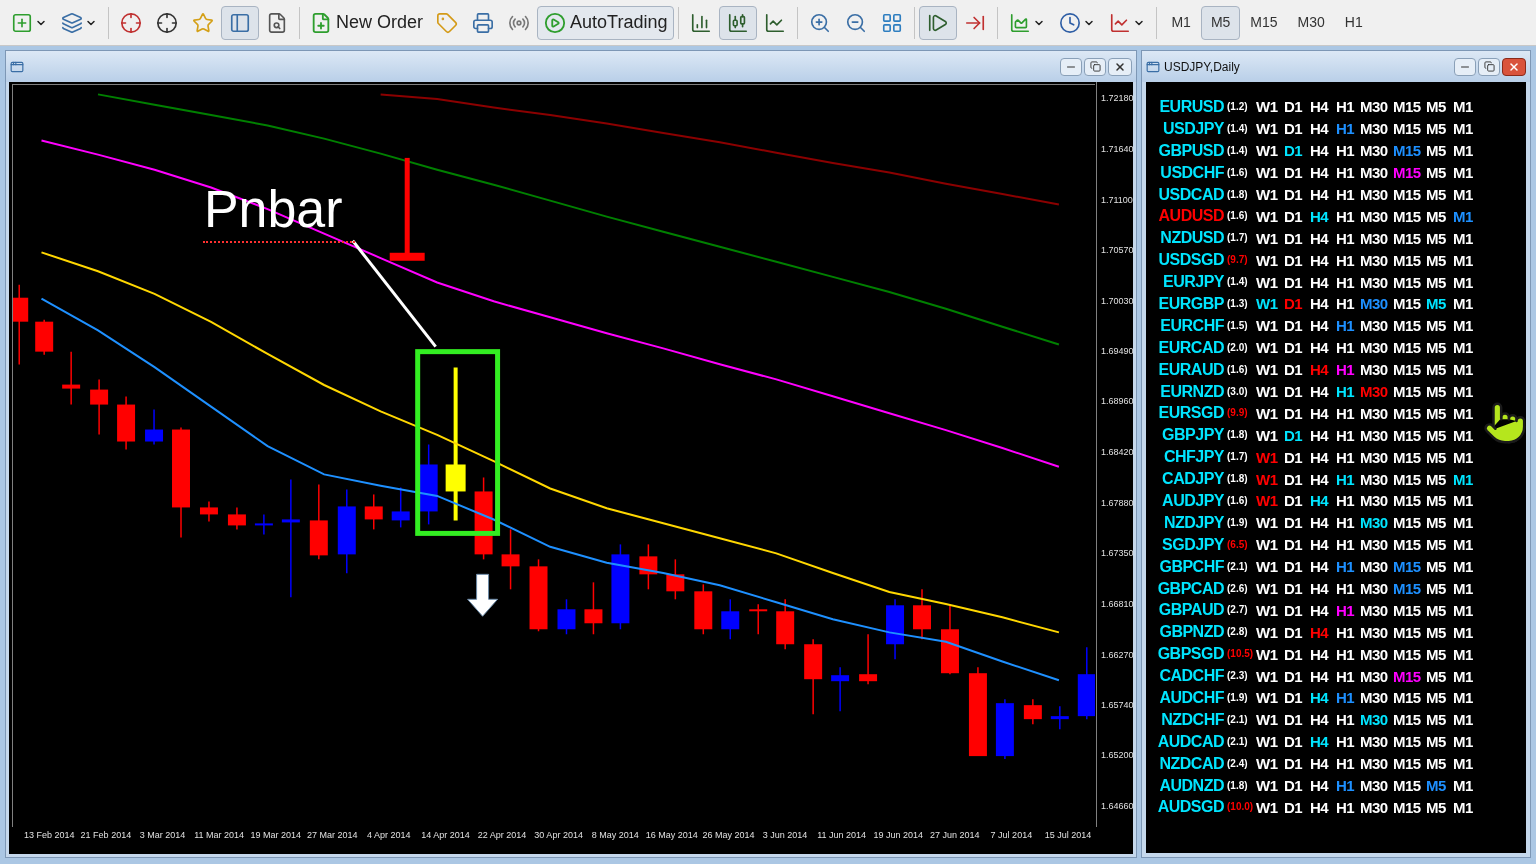 Image resolution: width=1536 pixels, height=864 pixels. Describe the element at coordinates (1237, 347) in the screenshot. I see `spread-label: (2.0)` at that location.